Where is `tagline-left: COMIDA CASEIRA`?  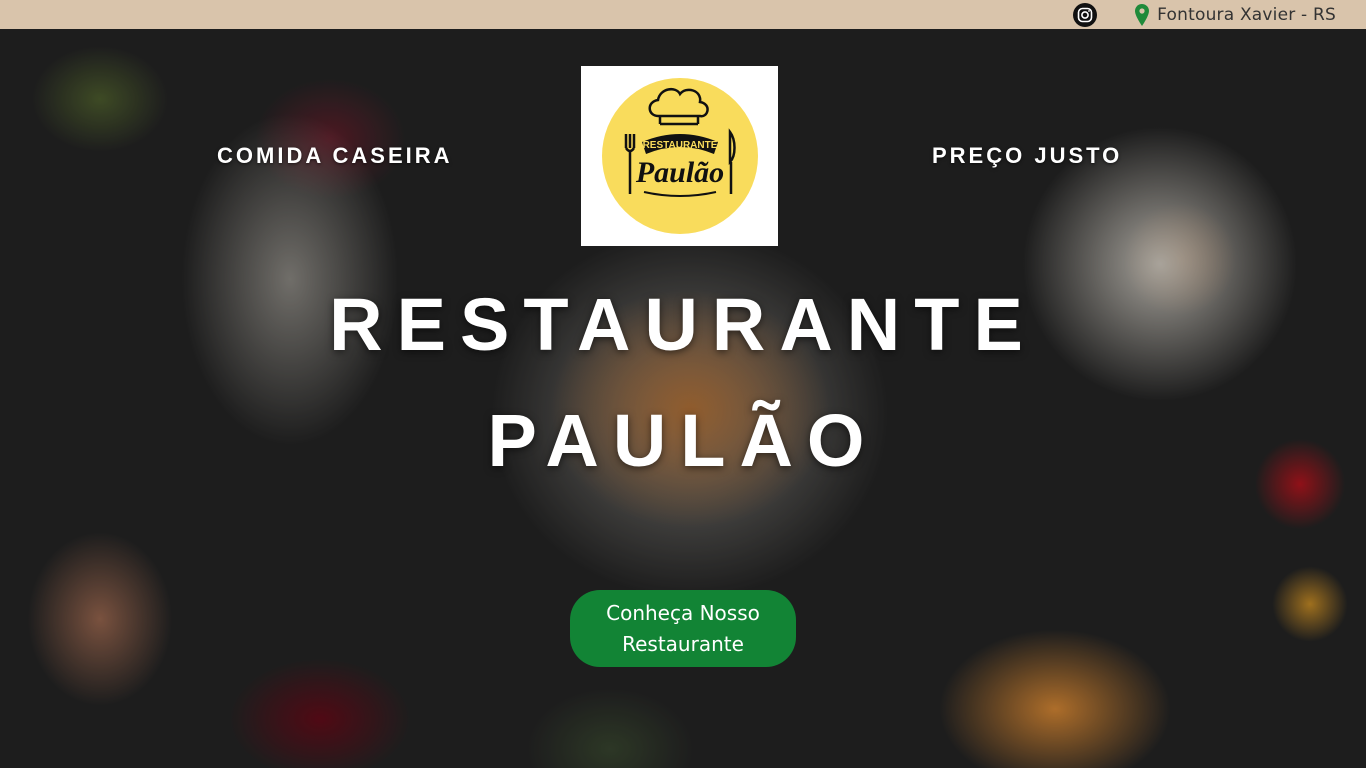
tagline-left: COMIDA CASEIRA is located at coordinates (335, 155).